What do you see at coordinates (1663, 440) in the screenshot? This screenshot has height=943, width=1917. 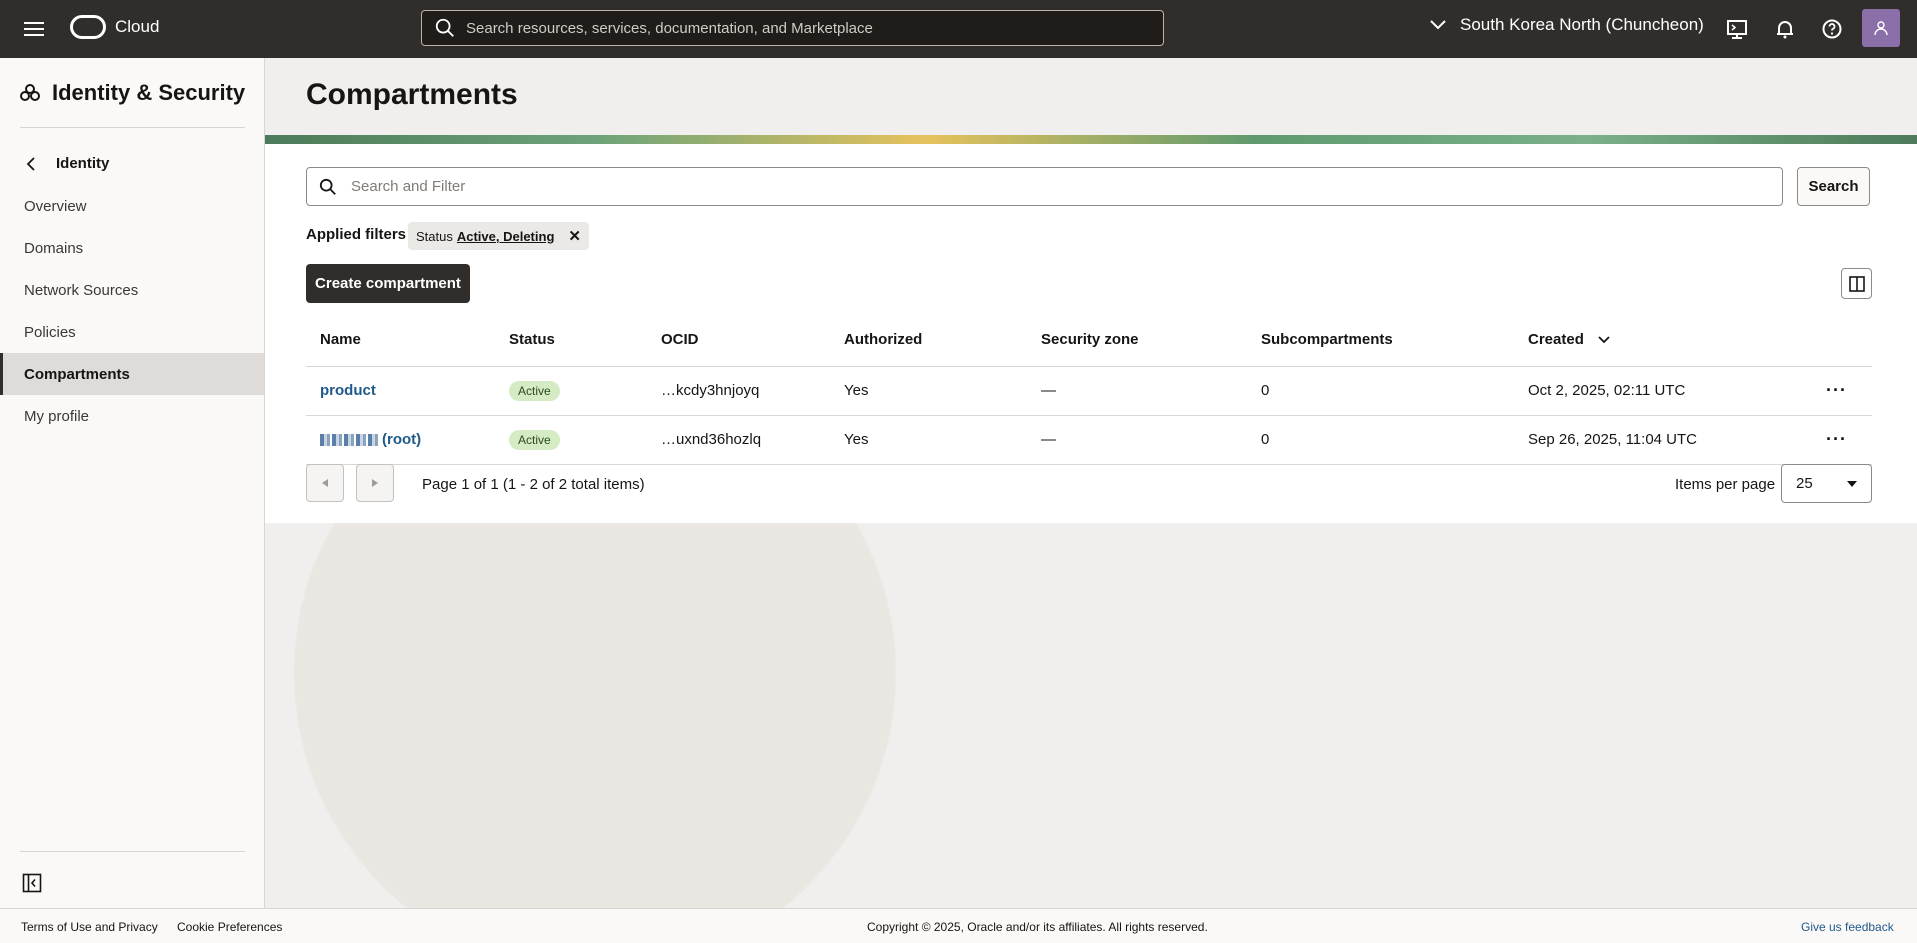 I see `cell-created: Sep 26, 2025, 11:04 UTC` at bounding box center [1663, 440].